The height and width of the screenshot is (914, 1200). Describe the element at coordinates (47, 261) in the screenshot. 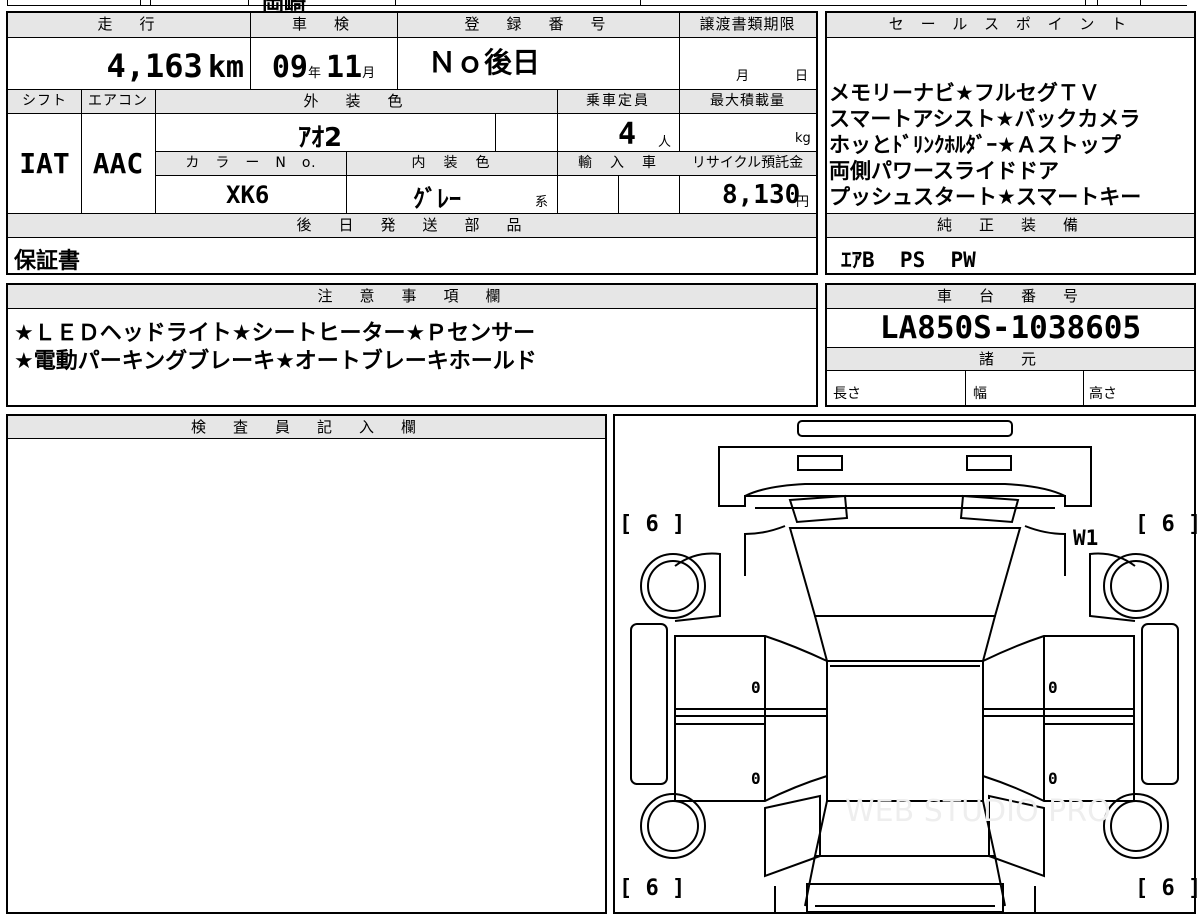

I see `parts-value: 保証書` at that location.